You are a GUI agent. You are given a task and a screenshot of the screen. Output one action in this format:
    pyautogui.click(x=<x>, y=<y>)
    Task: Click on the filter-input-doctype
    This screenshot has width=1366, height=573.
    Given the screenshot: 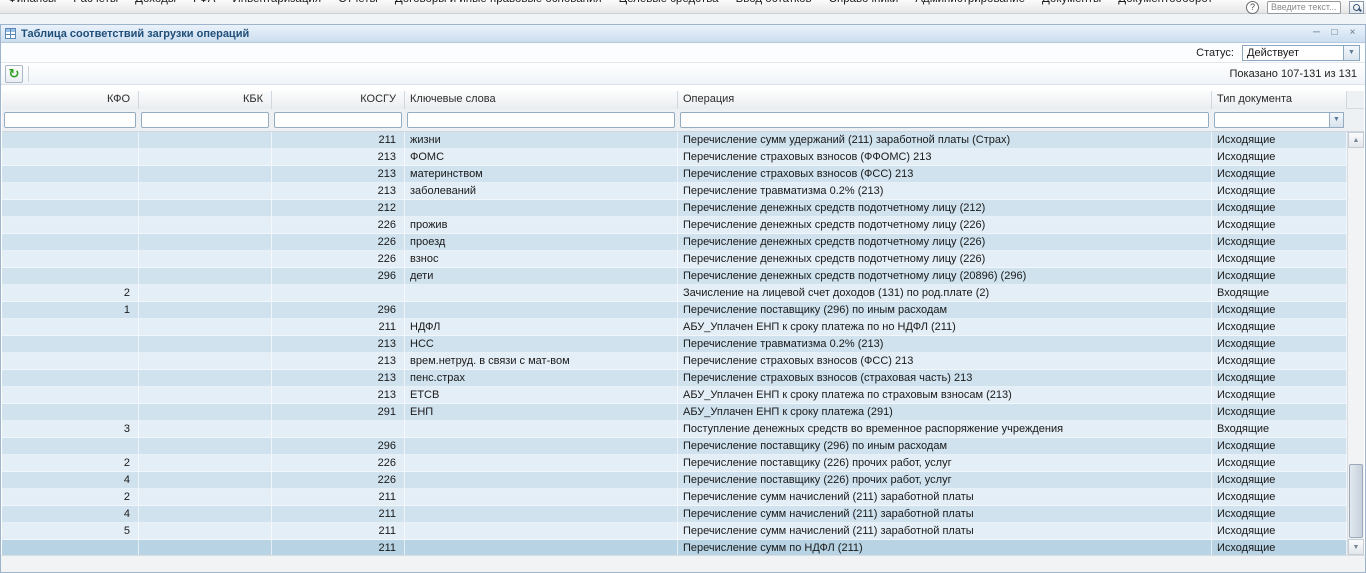 What is the action you would take?
    pyautogui.click(x=1271, y=119)
    